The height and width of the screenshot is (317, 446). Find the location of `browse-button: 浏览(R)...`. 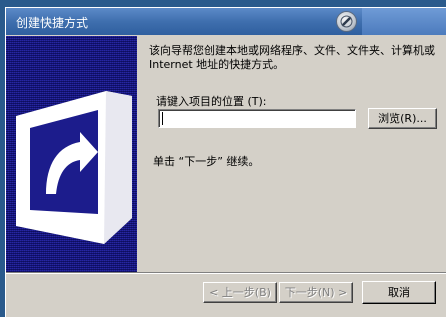

browse-button: 浏览(R)... is located at coordinates (402, 118).